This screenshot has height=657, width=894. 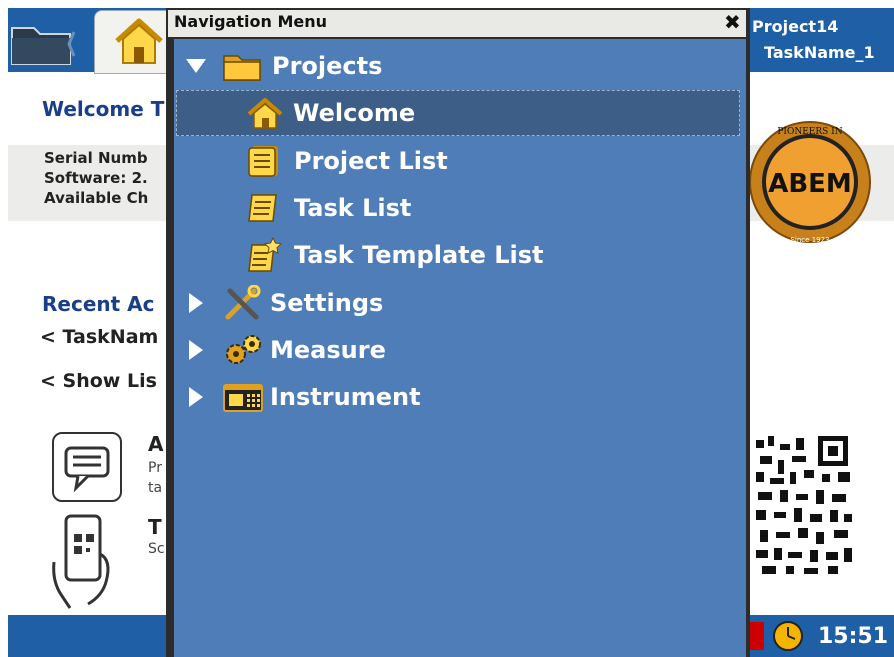 I want to click on nav-item-task-template-list: Task Template List, so click(x=395, y=255).